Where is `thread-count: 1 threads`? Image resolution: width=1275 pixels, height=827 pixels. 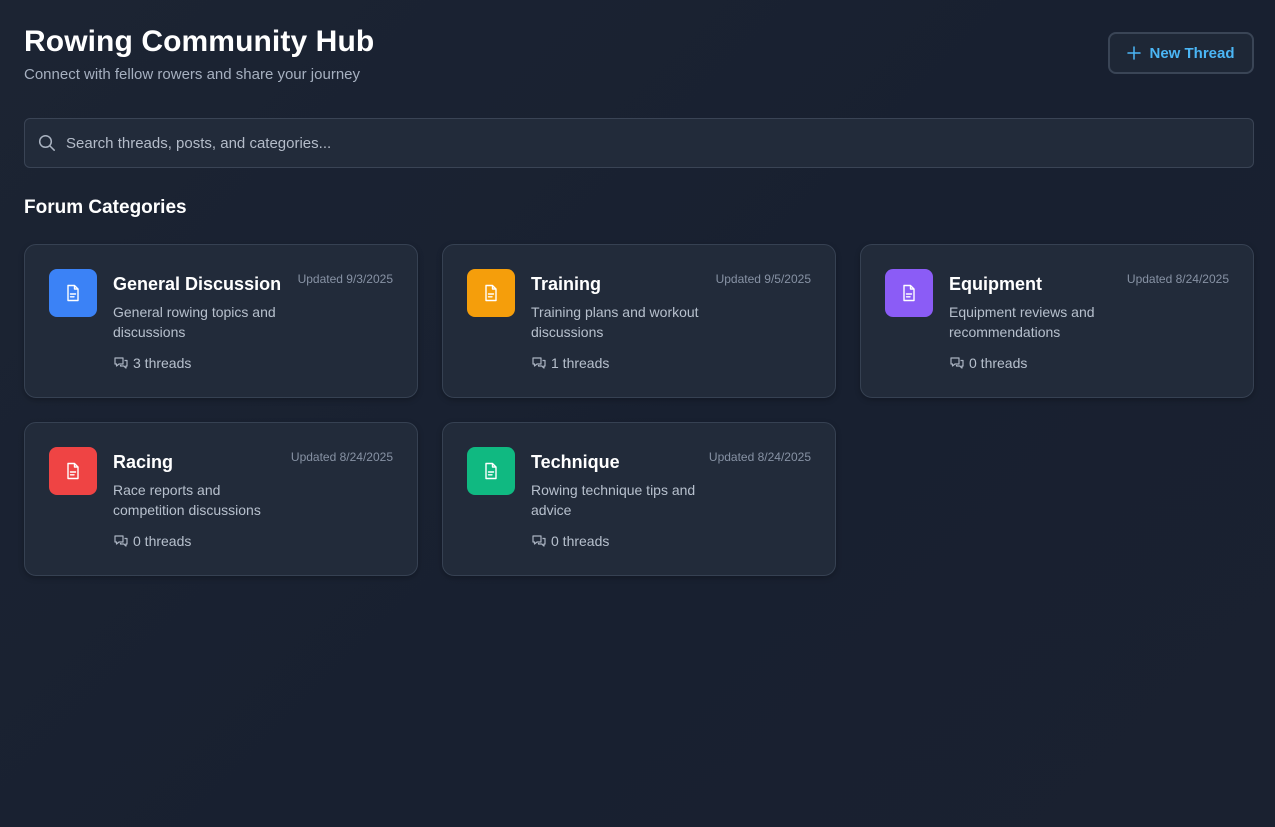 thread-count: 1 threads is located at coordinates (570, 363).